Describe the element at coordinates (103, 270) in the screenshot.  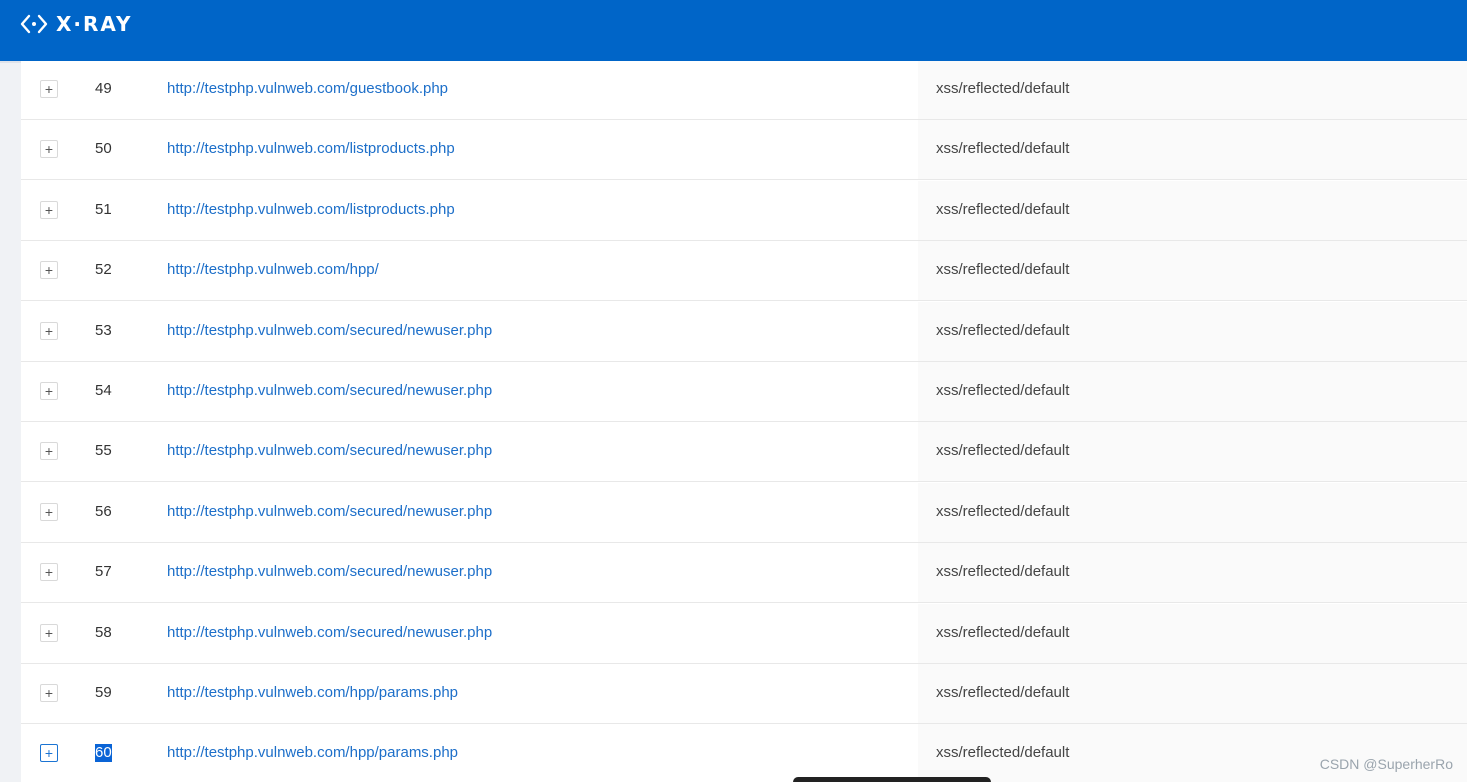
I see `row-index: 52` at that location.